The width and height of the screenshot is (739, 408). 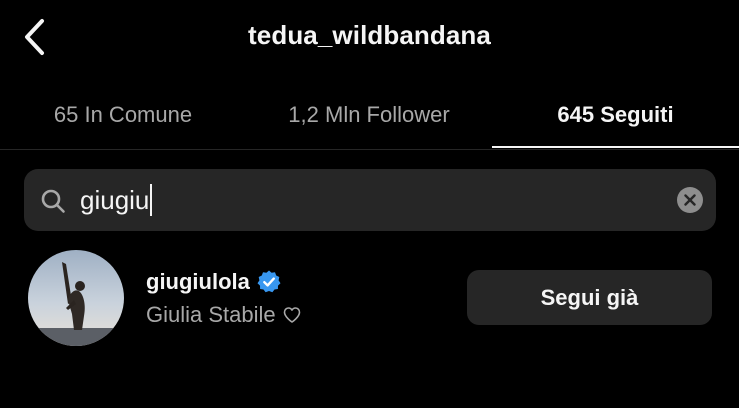 What do you see at coordinates (198, 282) in the screenshot?
I see `username: giugiulola` at bounding box center [198, 282].